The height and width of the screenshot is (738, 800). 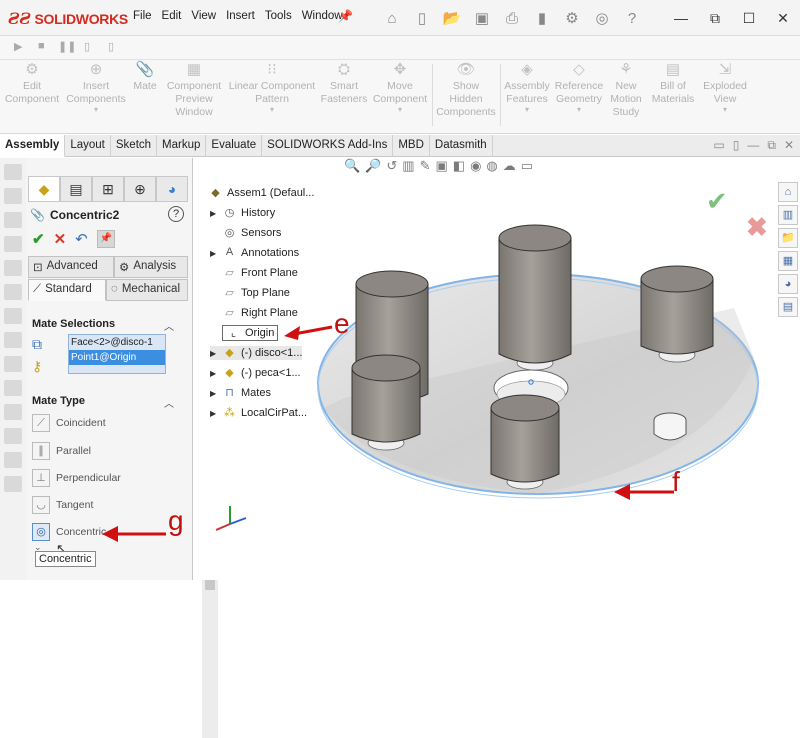 I want to click on stop-macro-icon: ■, so click(x=41, y=46).